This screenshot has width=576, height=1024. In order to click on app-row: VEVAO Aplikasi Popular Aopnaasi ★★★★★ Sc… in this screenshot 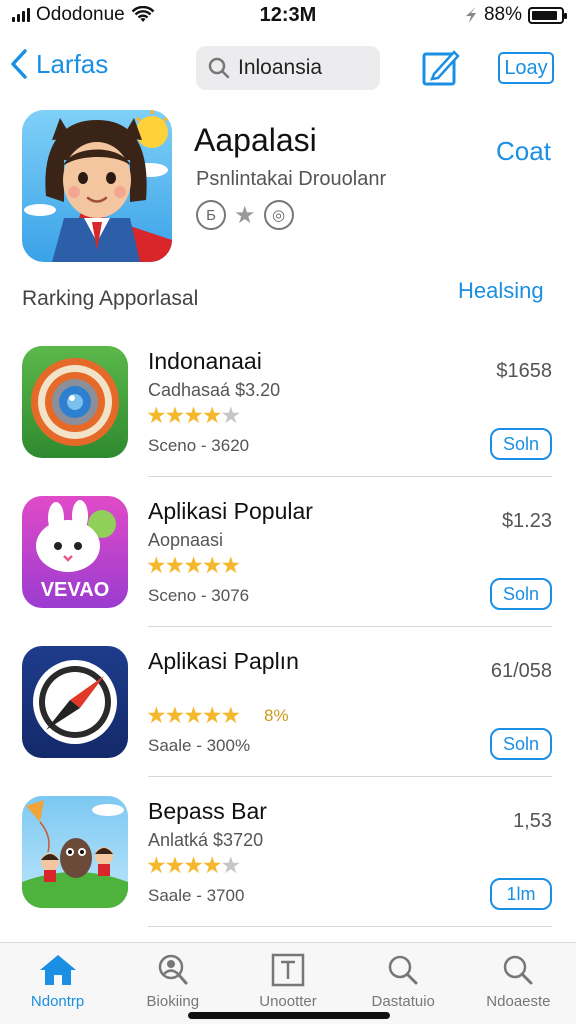, I will do `click(288, 571)`.